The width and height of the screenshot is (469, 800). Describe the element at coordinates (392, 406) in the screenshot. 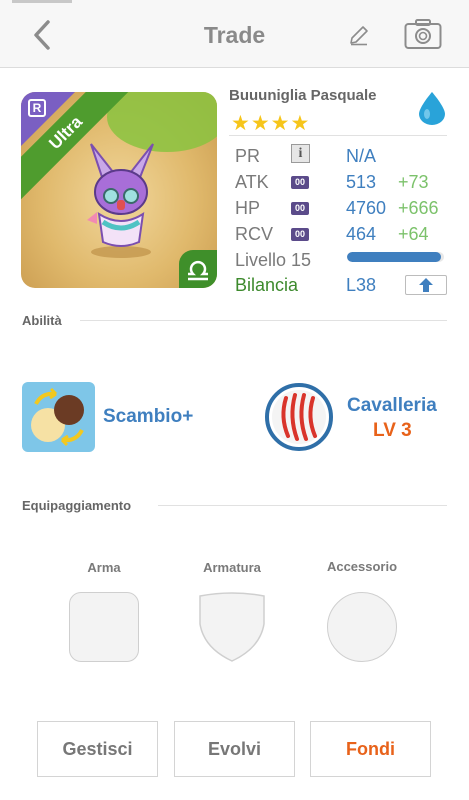

I see `trait-name: Cavalleria` at that location.